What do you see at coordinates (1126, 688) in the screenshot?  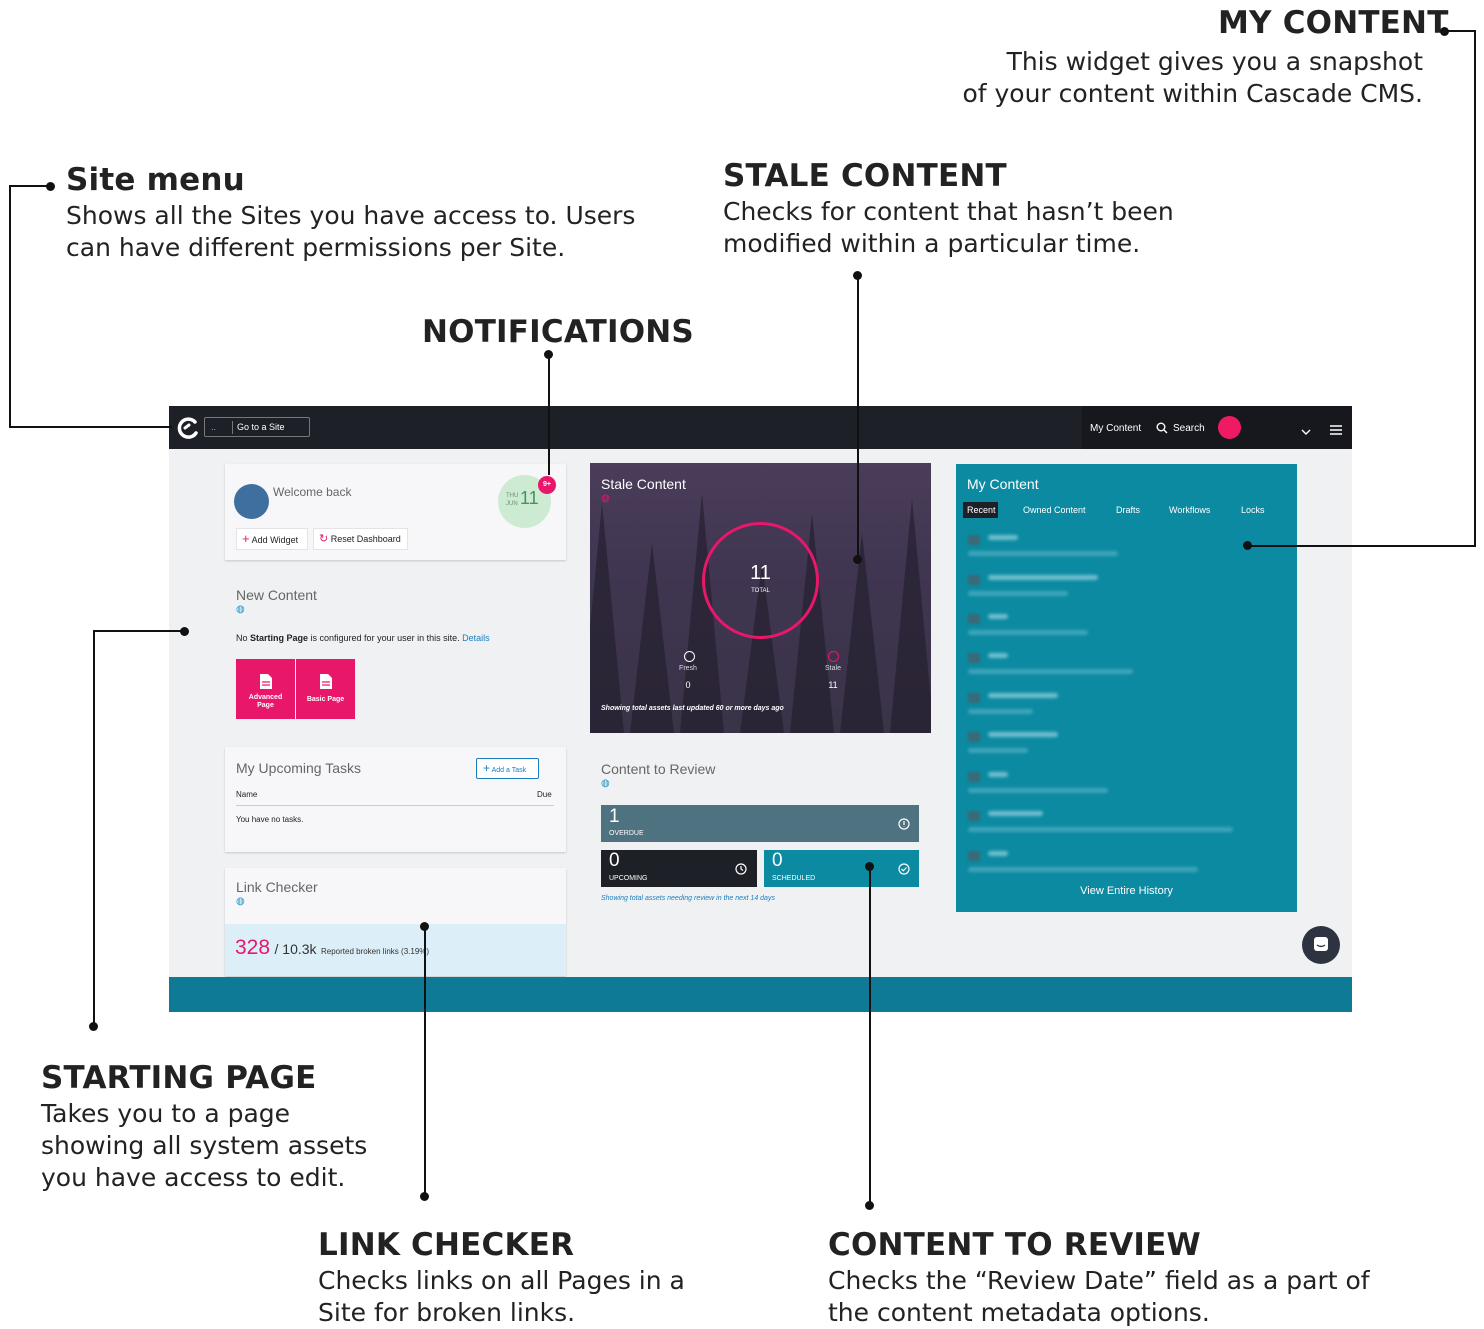 I see `my-content-widget` at bounding box center [1126, 688].